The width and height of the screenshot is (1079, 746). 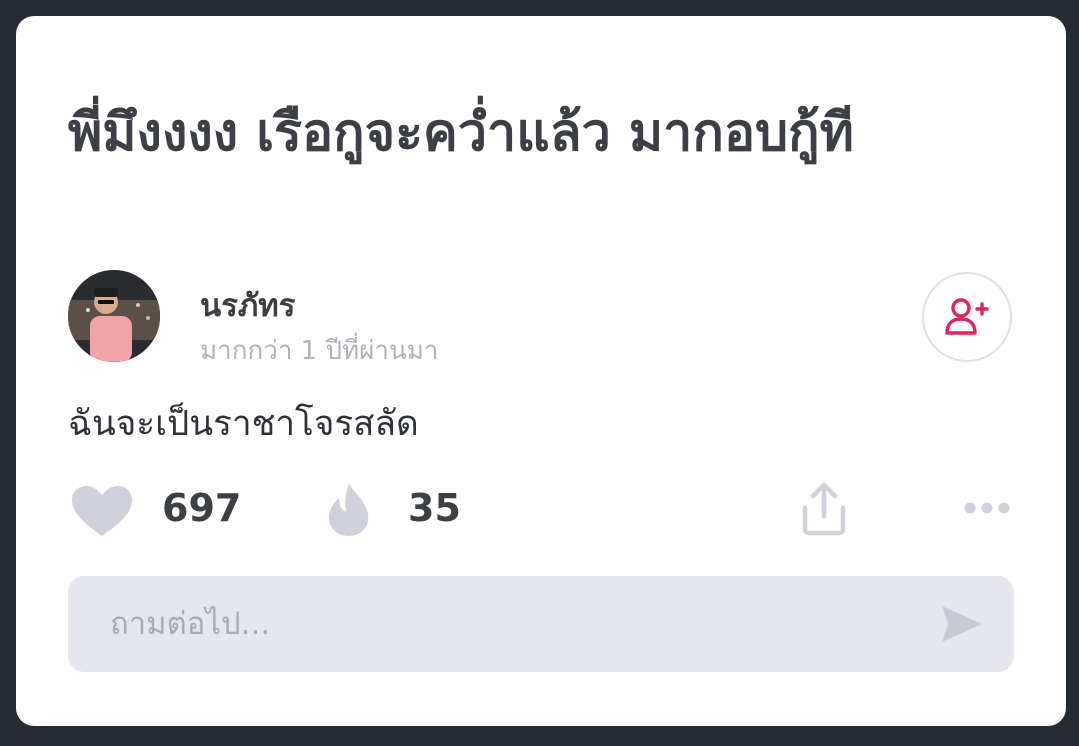 I want to click on fire-icon, so click(x=349, y=510).